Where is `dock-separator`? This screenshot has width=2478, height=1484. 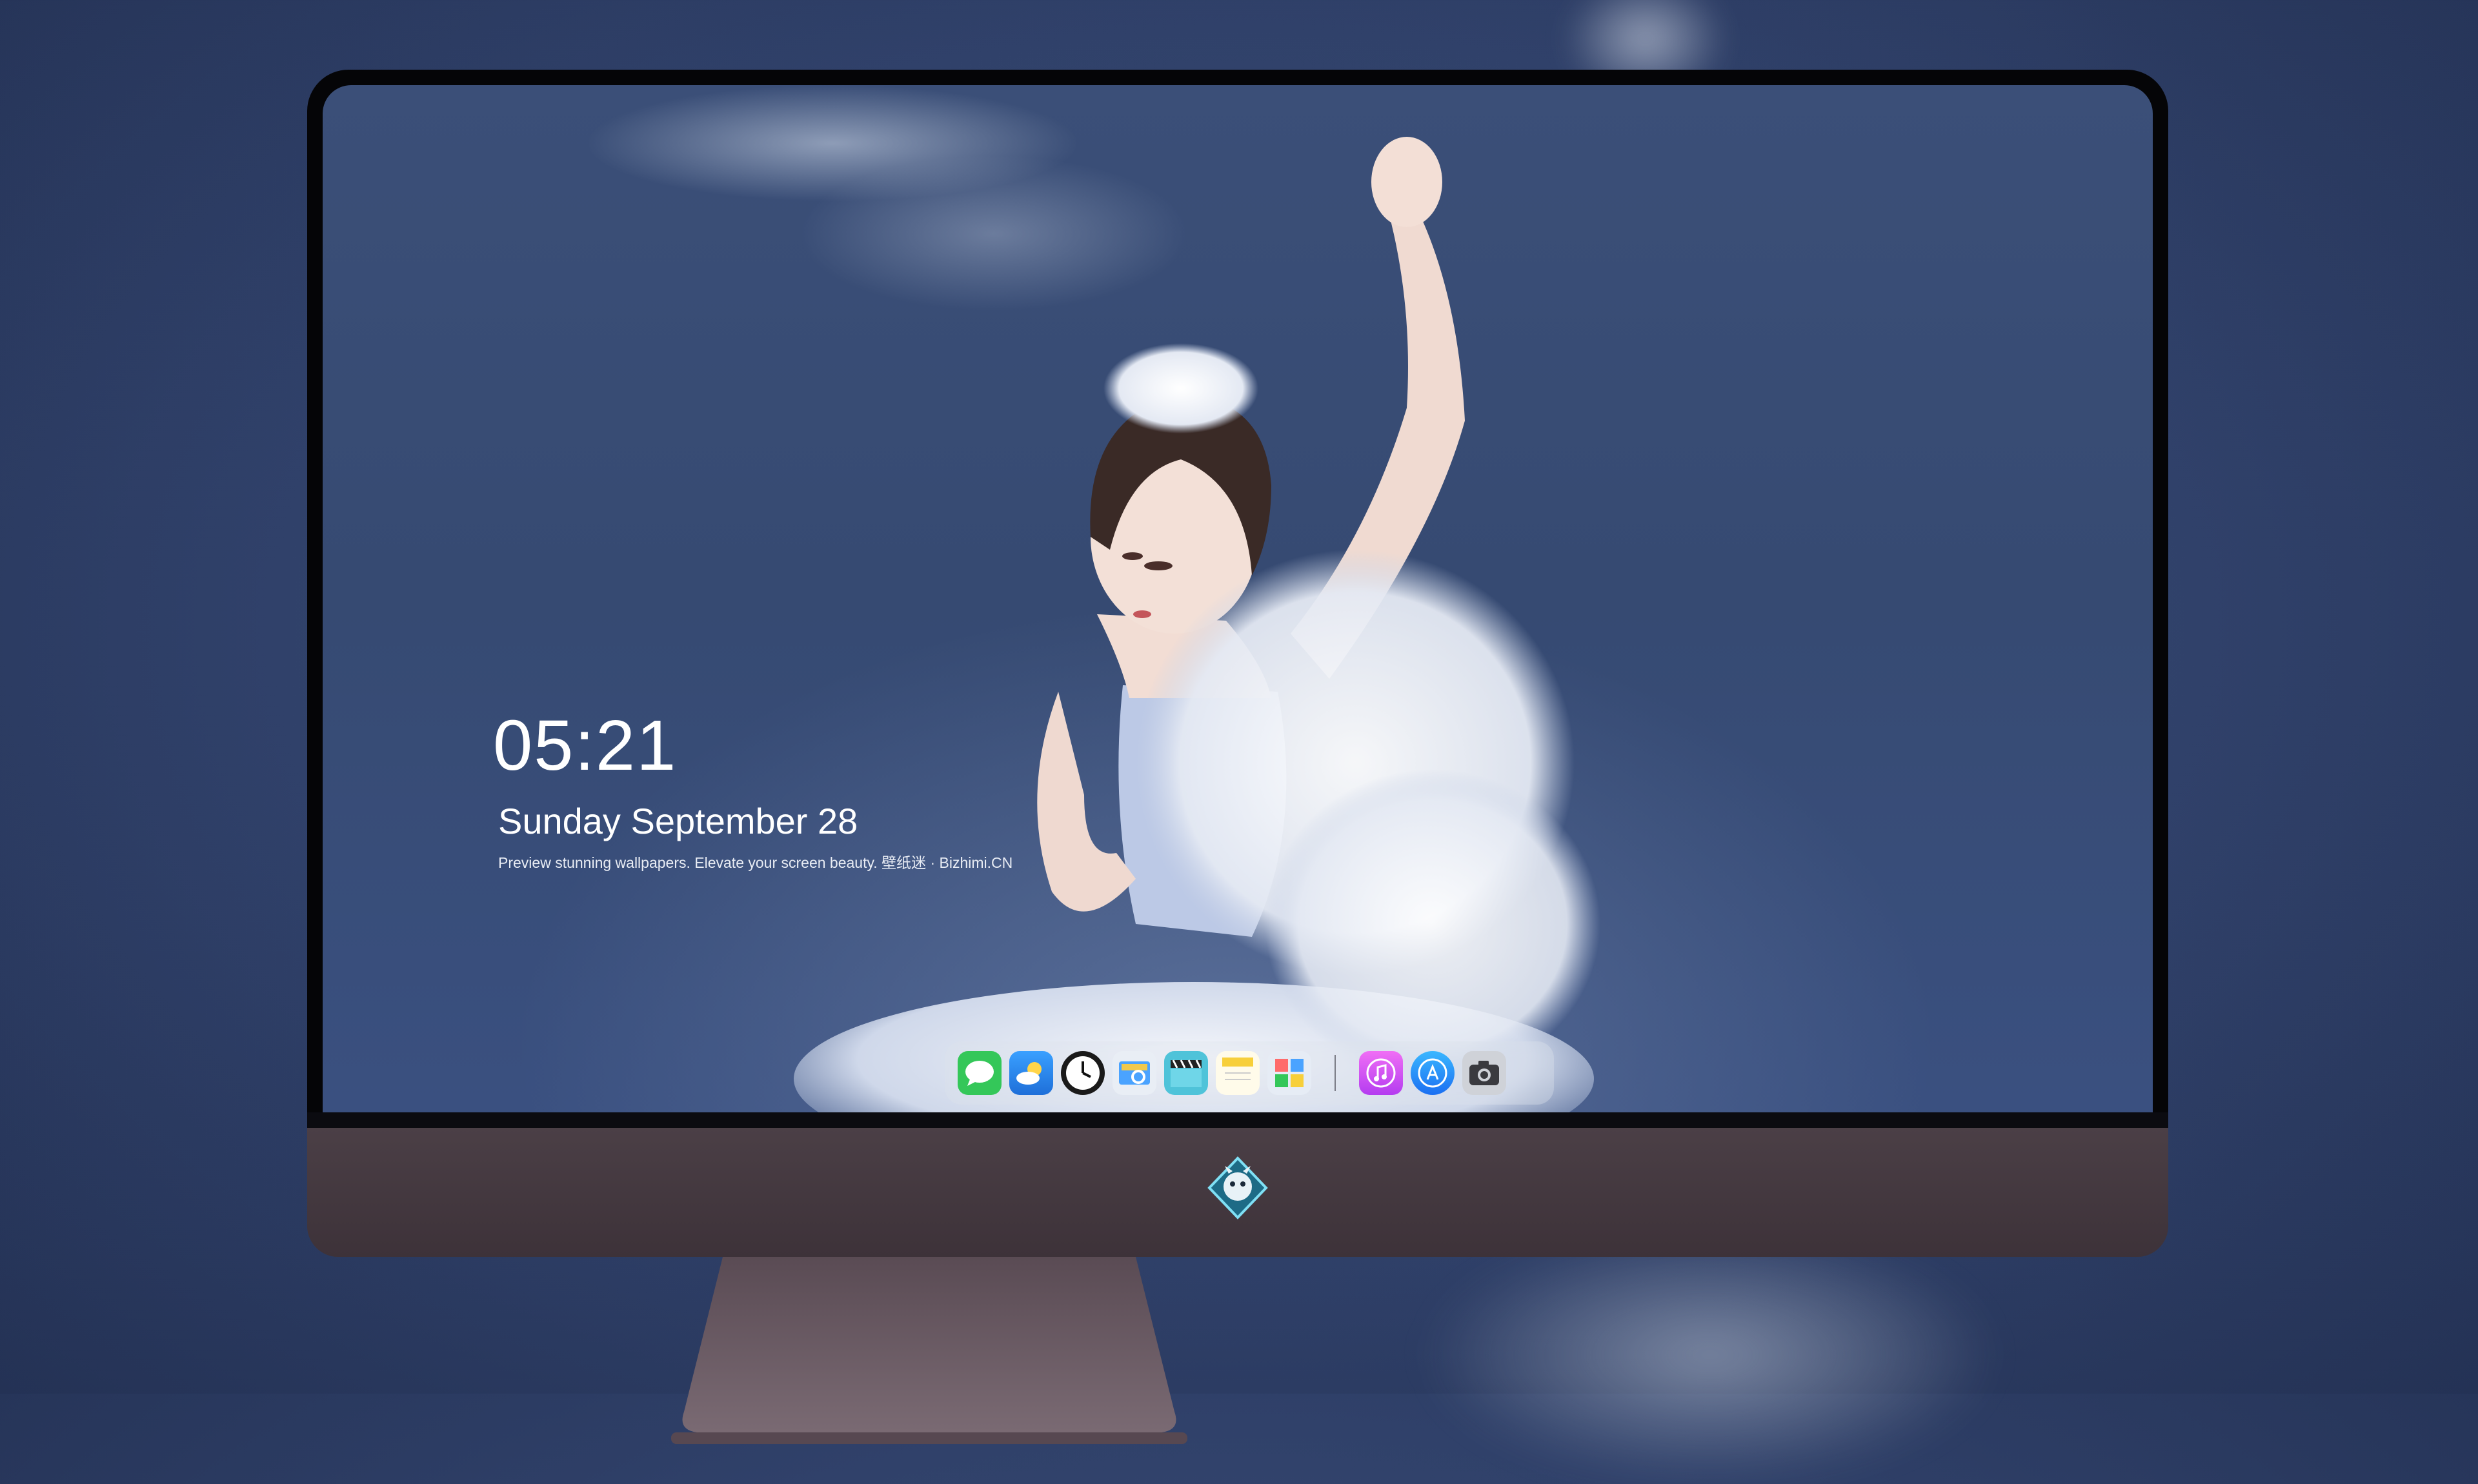 dock-separator is located at coordinates (1335, 1073).